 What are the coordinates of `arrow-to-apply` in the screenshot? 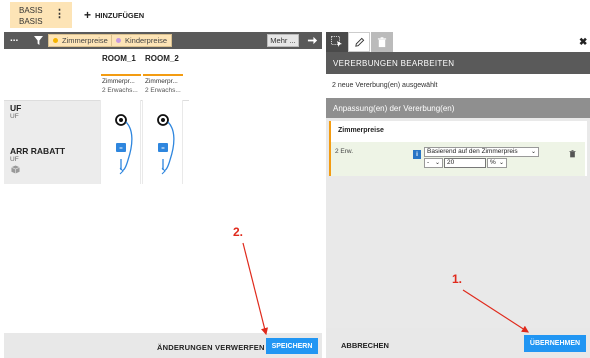 It's located at (496, 311).